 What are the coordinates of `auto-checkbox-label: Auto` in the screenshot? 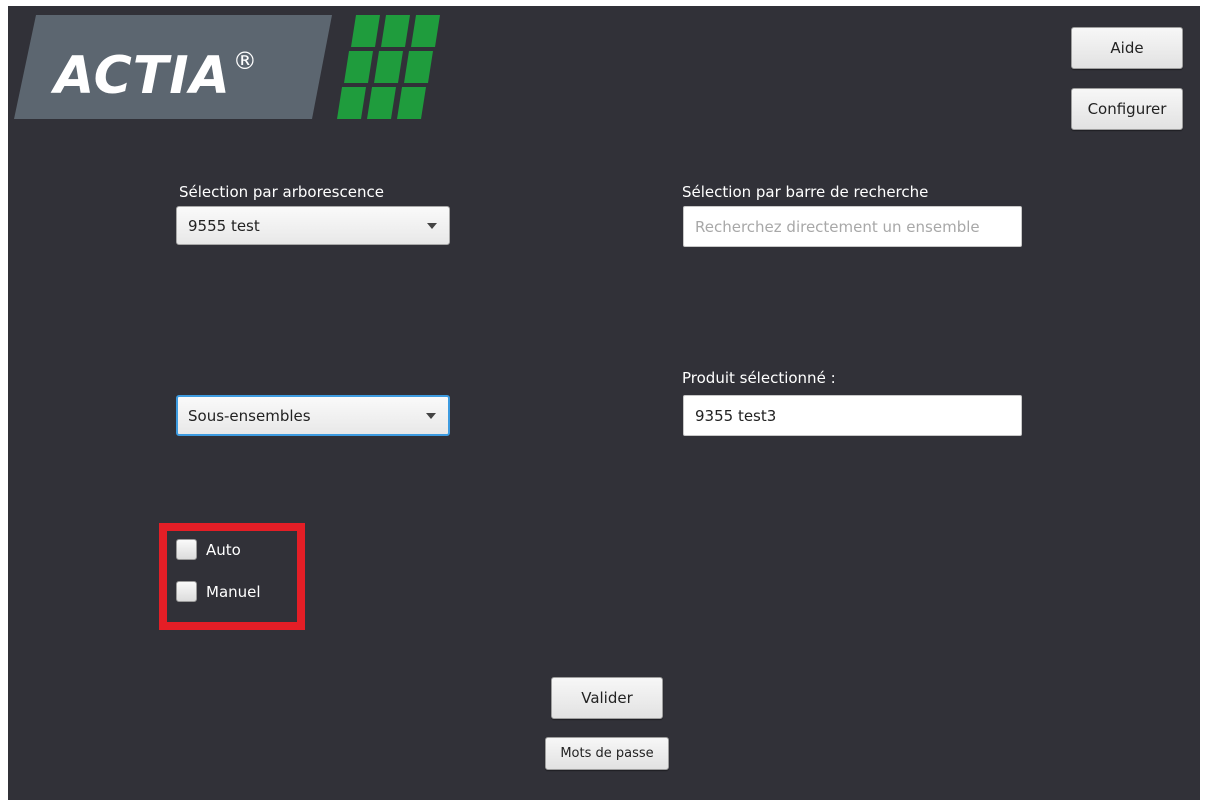 It's located at (223, 549).